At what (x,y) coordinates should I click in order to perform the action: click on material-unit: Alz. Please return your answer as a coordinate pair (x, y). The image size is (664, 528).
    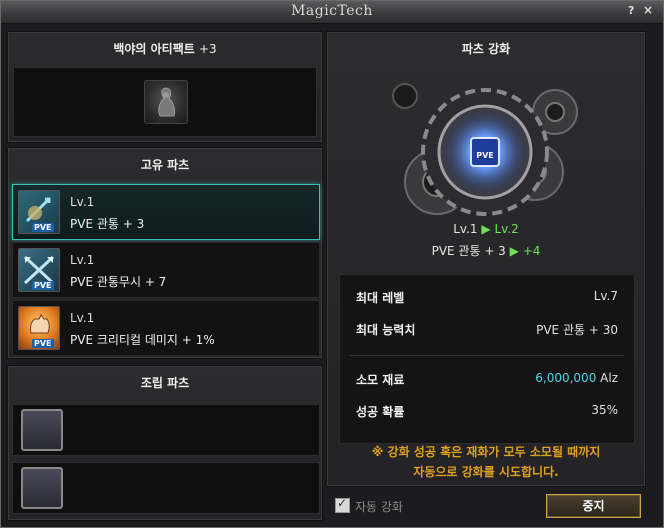
    Looking at the image, I should click on (609, 378).